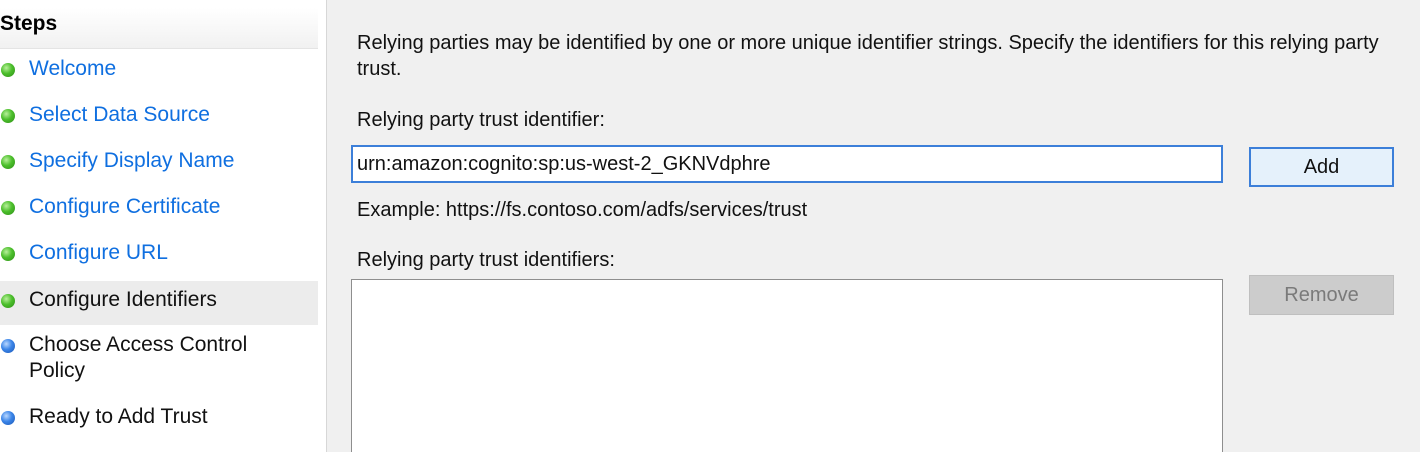  I want to click on step-label: Choose Access Control Policy, so click(138, 357).